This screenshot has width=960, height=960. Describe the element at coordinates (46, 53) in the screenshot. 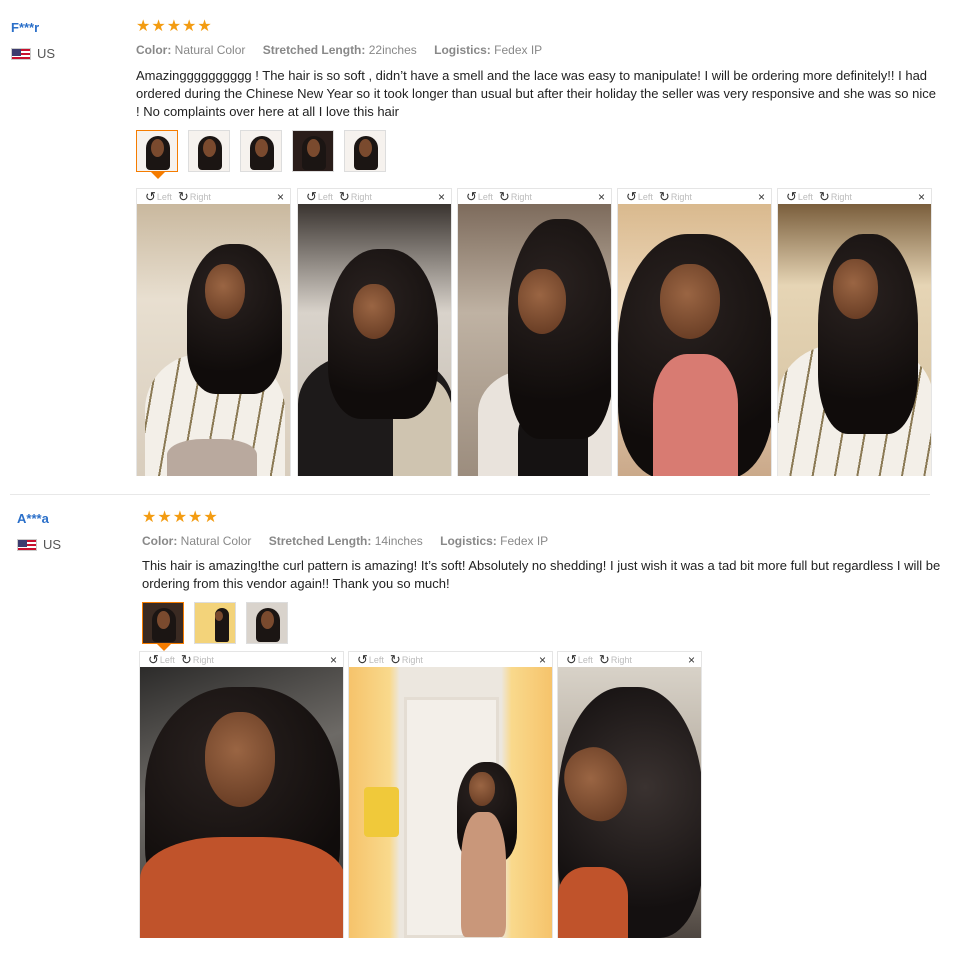

I see `country-label: US` at that location.